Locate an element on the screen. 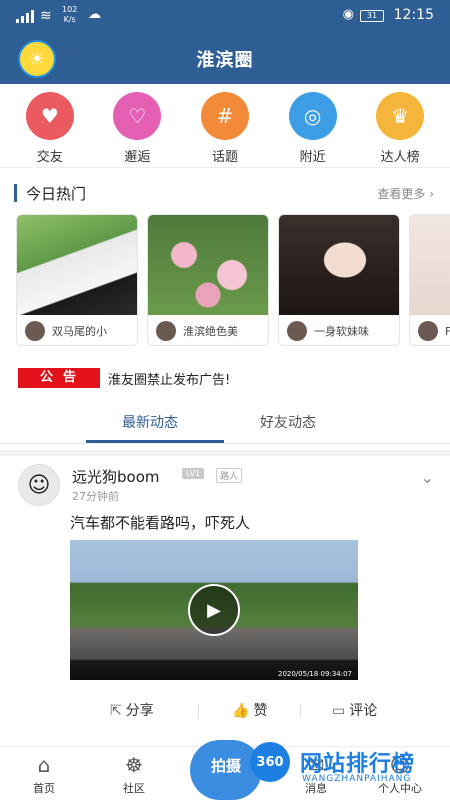  hot-card: F is located at coordinates (429, 280).